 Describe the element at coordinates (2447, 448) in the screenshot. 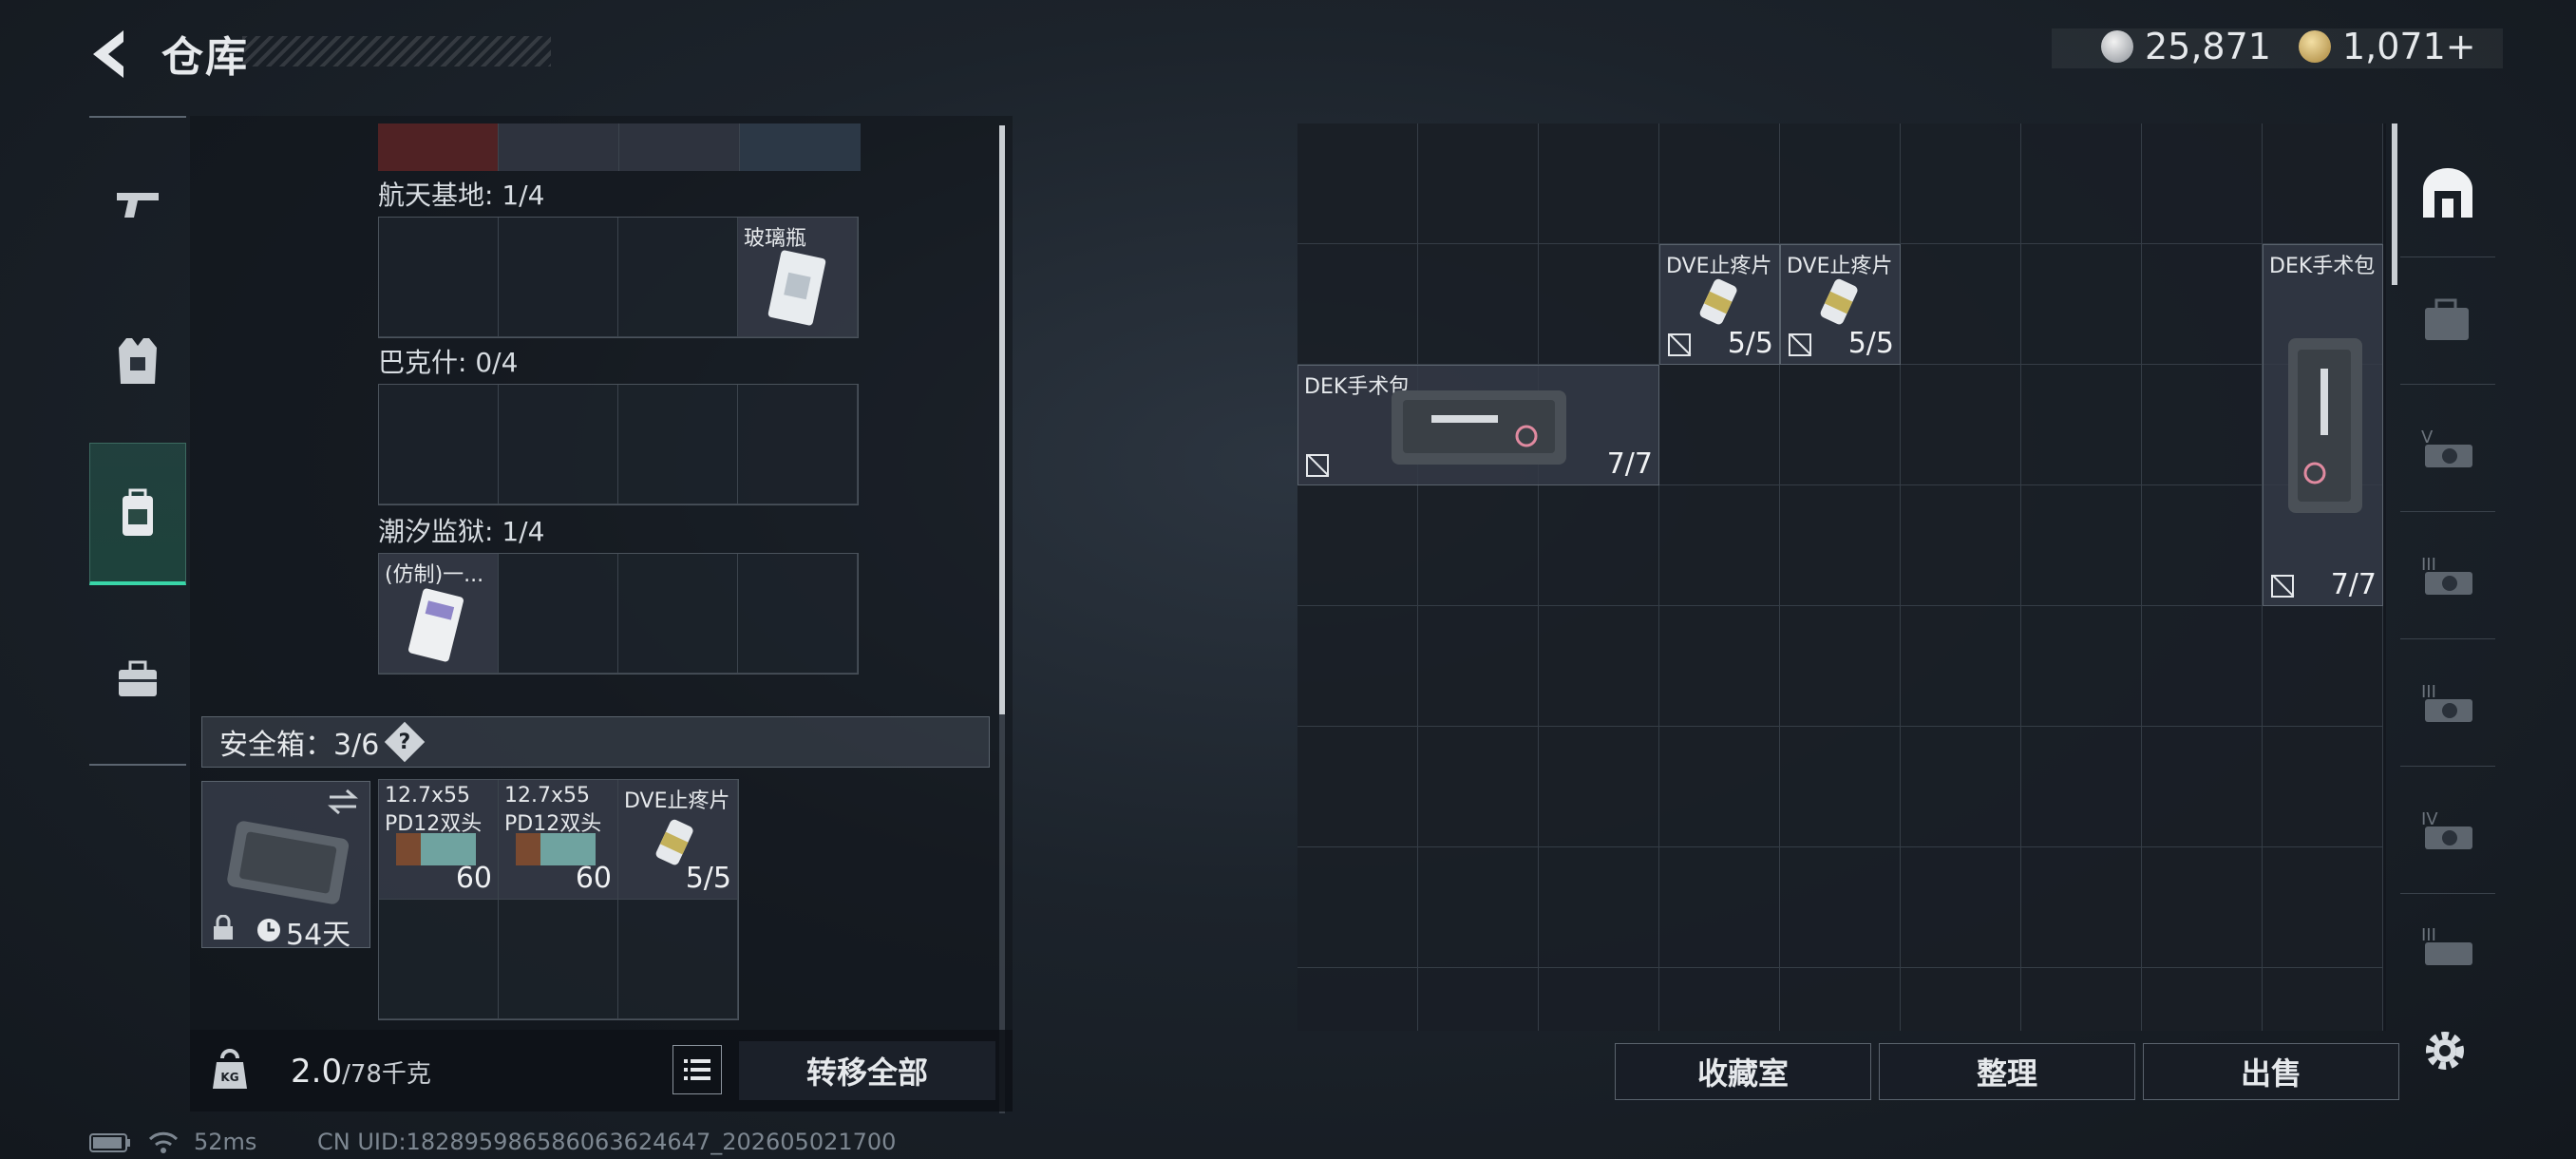

I see `stash-tab-3: V` at that location.